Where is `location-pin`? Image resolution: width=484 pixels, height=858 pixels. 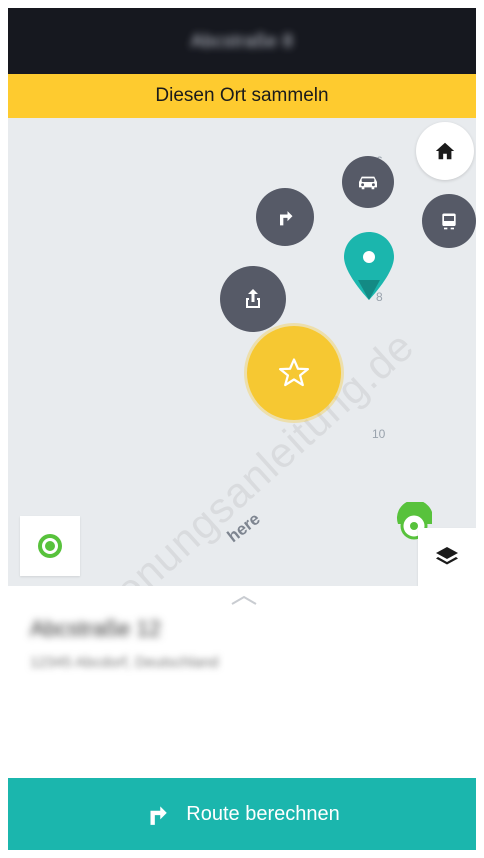 location-pin is located at coordinates (369, 266).